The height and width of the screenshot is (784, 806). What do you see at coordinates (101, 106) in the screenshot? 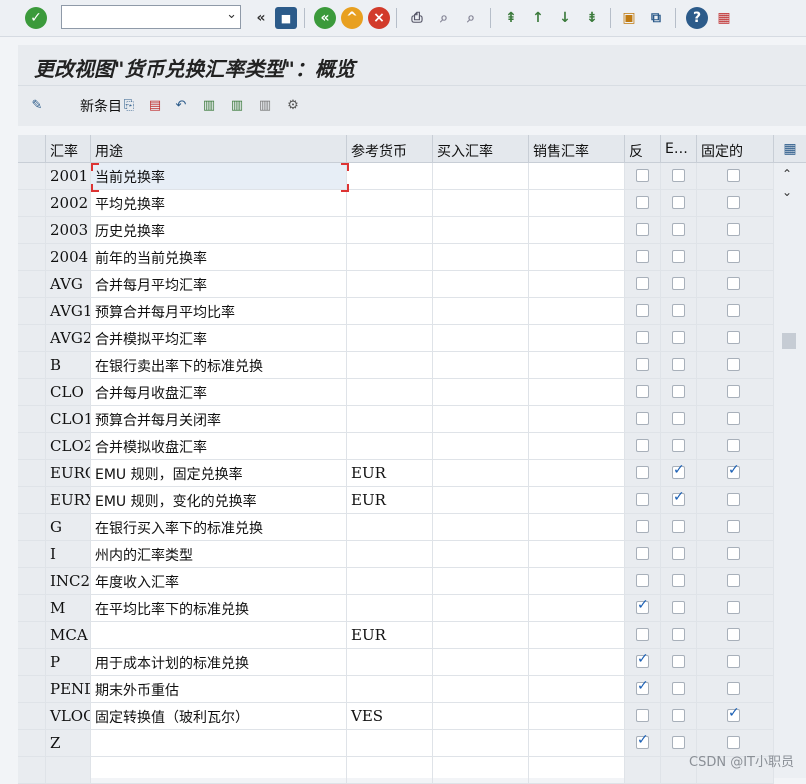
I see `new-entries-button: 新条目` at bounding box center [101, 106].